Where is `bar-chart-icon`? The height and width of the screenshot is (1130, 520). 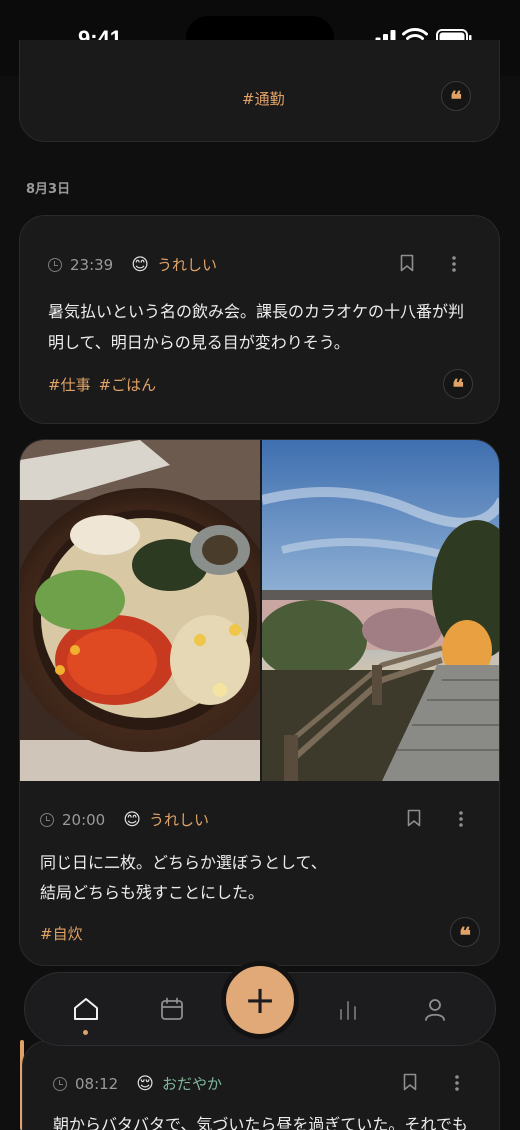
bar-chart-icon is located at coordinates (348, 1010).